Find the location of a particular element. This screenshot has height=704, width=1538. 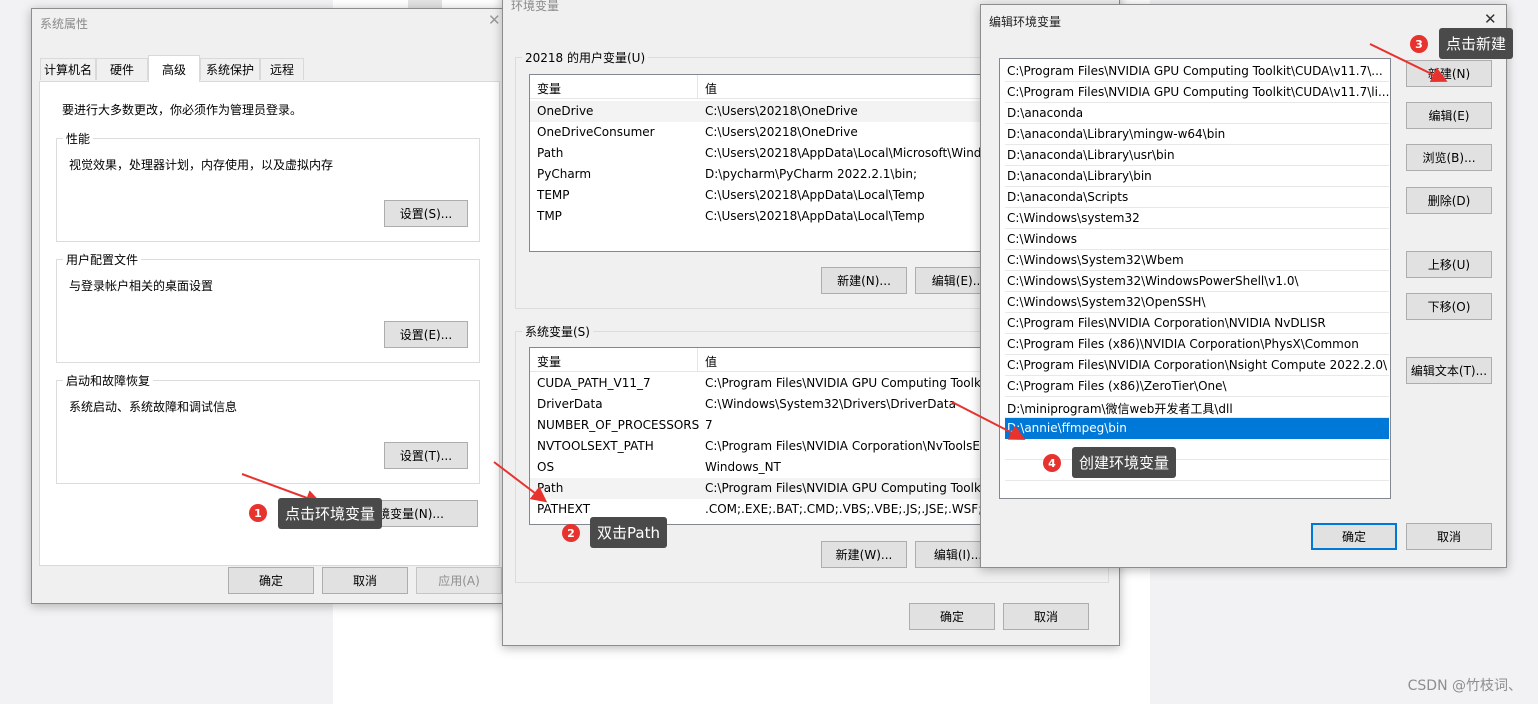

startup-recovery-desc: 系统启动、系统故障和调试信息 is located at coordinates (153, 407).